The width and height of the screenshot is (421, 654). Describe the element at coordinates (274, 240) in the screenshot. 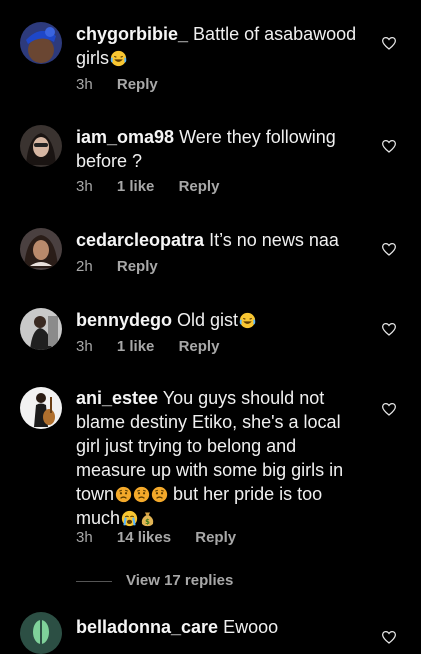

I see `comment-text: It’s no news naa` at that location.